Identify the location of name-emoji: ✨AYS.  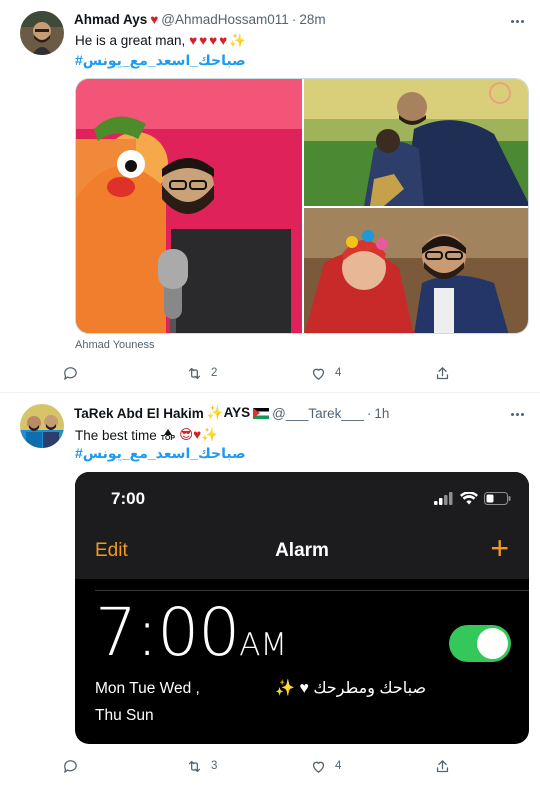
(228, 412).